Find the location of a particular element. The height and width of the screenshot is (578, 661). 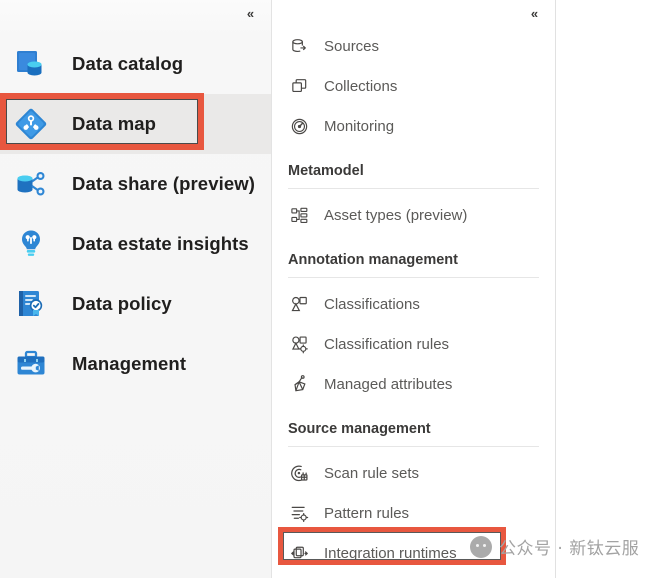

nav-label-data-map: Data map is located at coordinates (114, 123).